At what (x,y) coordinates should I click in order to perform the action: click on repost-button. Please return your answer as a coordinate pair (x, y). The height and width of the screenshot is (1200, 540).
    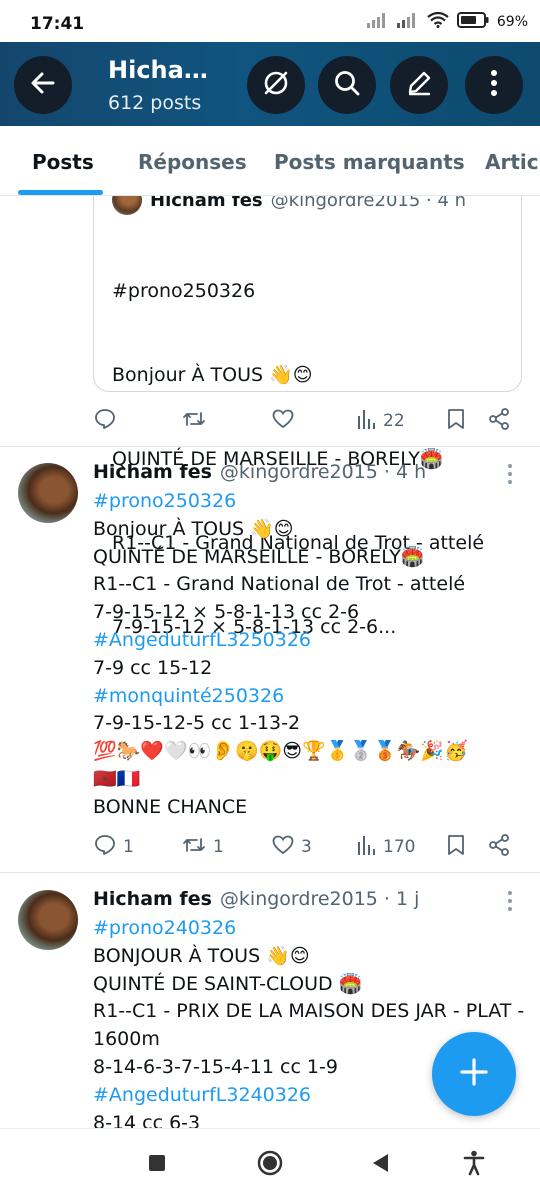
    Looking at the image, I should click on (197, 421).